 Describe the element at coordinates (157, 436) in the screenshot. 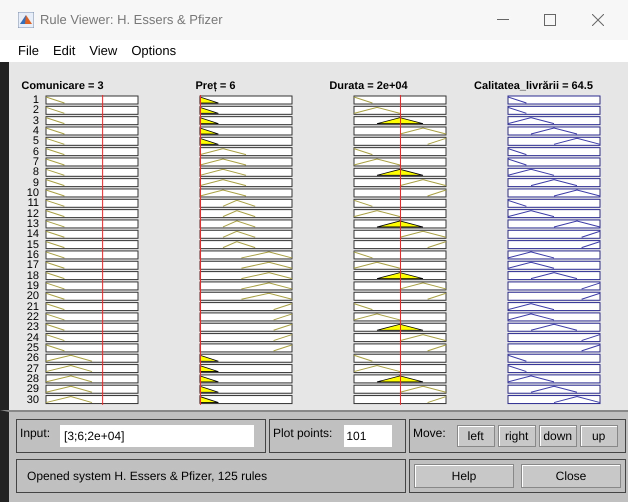

I see `input-field: [3;6;2e+04]` at that location.